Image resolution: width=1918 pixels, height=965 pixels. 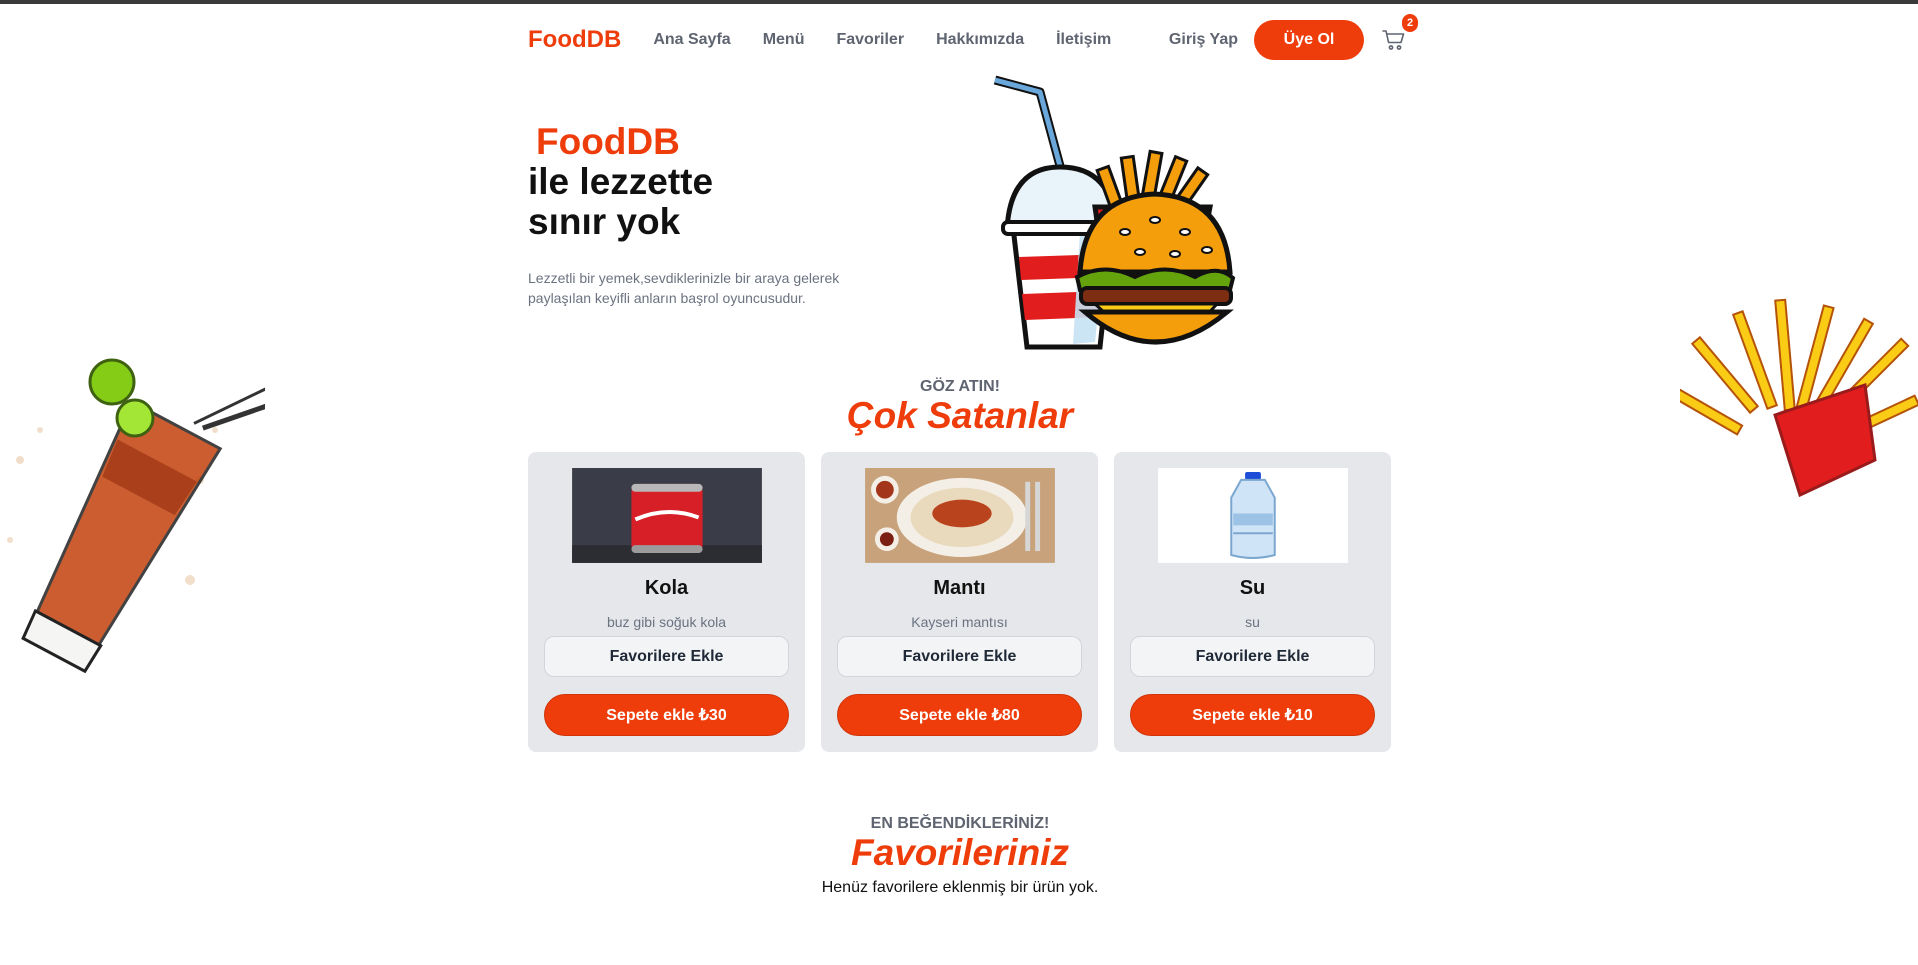 What do you see at coordinates (666, 715) in the screenshot?
I see `add-to-cart-button: Sepete ekle ₺30` at bounding box center [666, 715].